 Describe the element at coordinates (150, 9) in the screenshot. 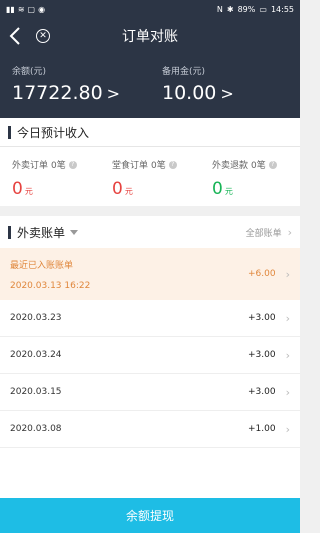

I see `status-bar: ▮▮ ≋ ▢ ◉ N ✱ 89% ▭ 14:55` at that location.